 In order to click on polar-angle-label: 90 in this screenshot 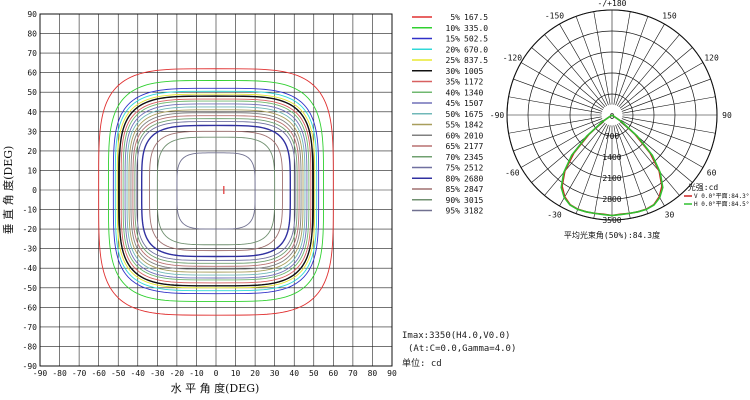, I will do `click(727, 115)`.